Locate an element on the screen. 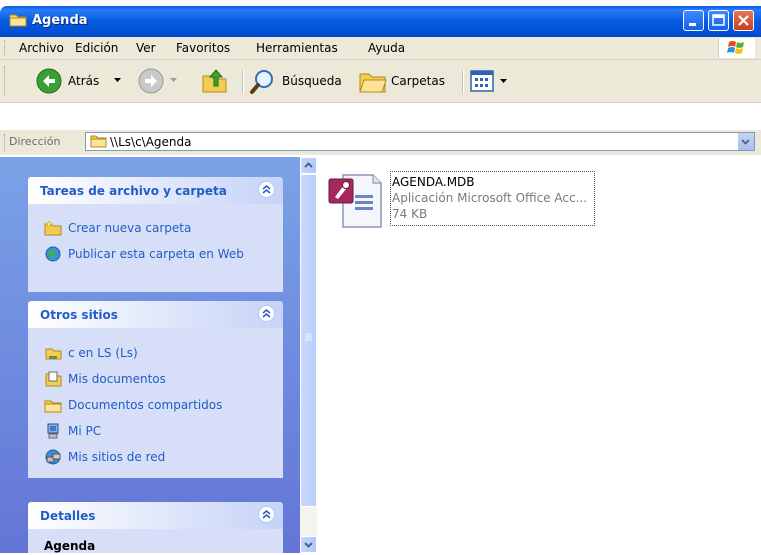 This screenshot has width=761, height=555. my-documents-icon is located at coordinates (53, 379).